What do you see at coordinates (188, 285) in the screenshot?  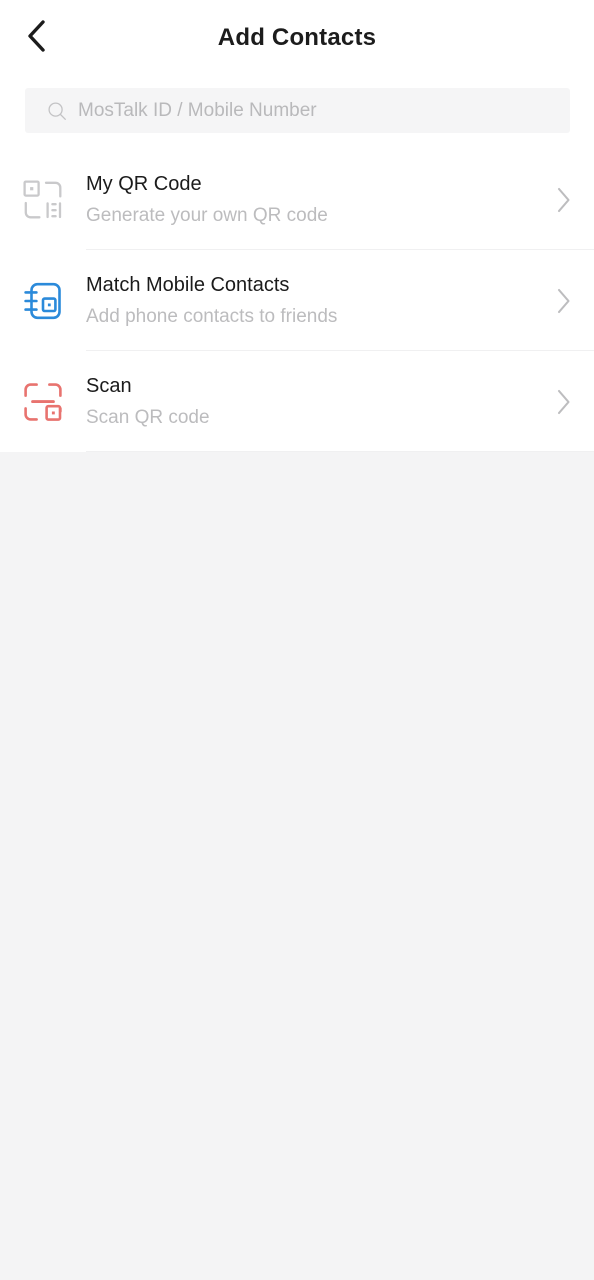 I see `list-item-title: Match Mobile Contacts` at bounding box center [188, 285].